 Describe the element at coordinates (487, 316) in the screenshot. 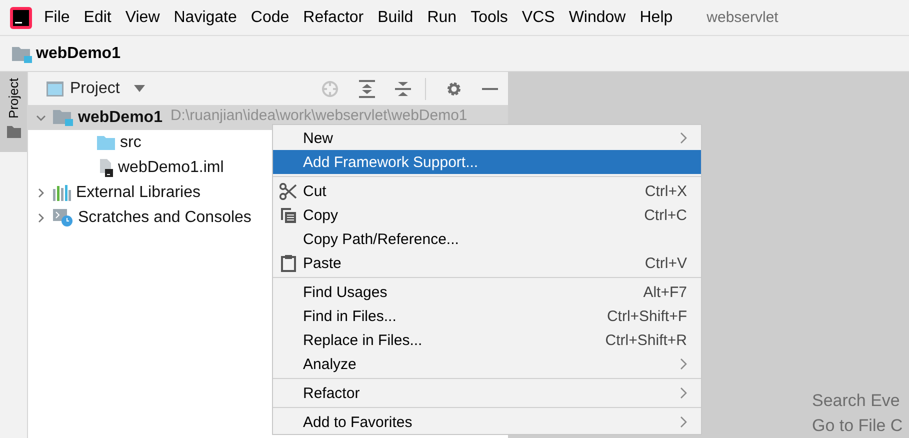

I see `menu-item: Find in Files... Ctrl+Shift+F` at that location.